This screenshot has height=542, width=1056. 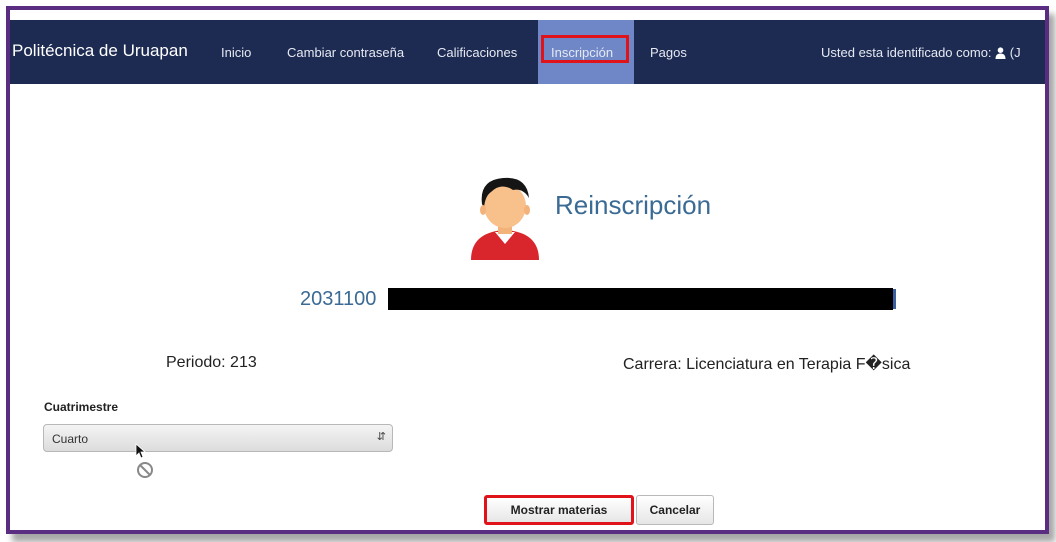 I want to click on redaction-edge, so click(x=894, y=299).